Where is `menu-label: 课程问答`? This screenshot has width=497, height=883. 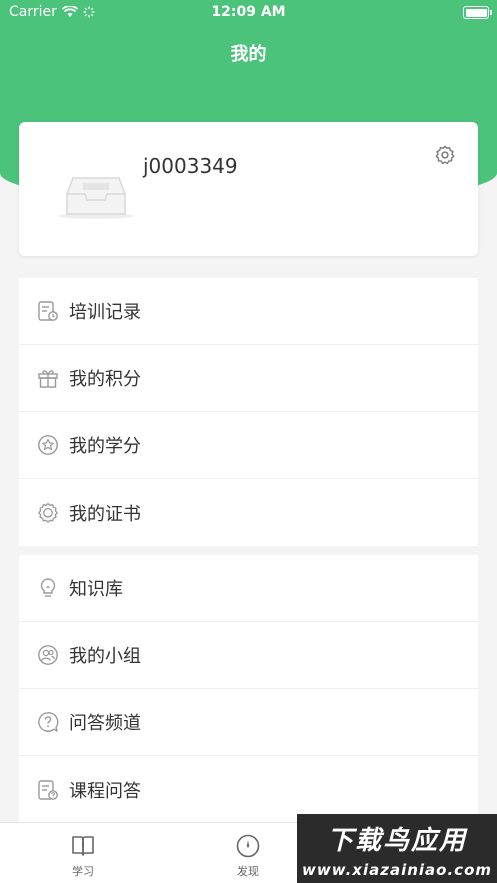 menu-label: 课程问答 is located at coordinates (105, 791).